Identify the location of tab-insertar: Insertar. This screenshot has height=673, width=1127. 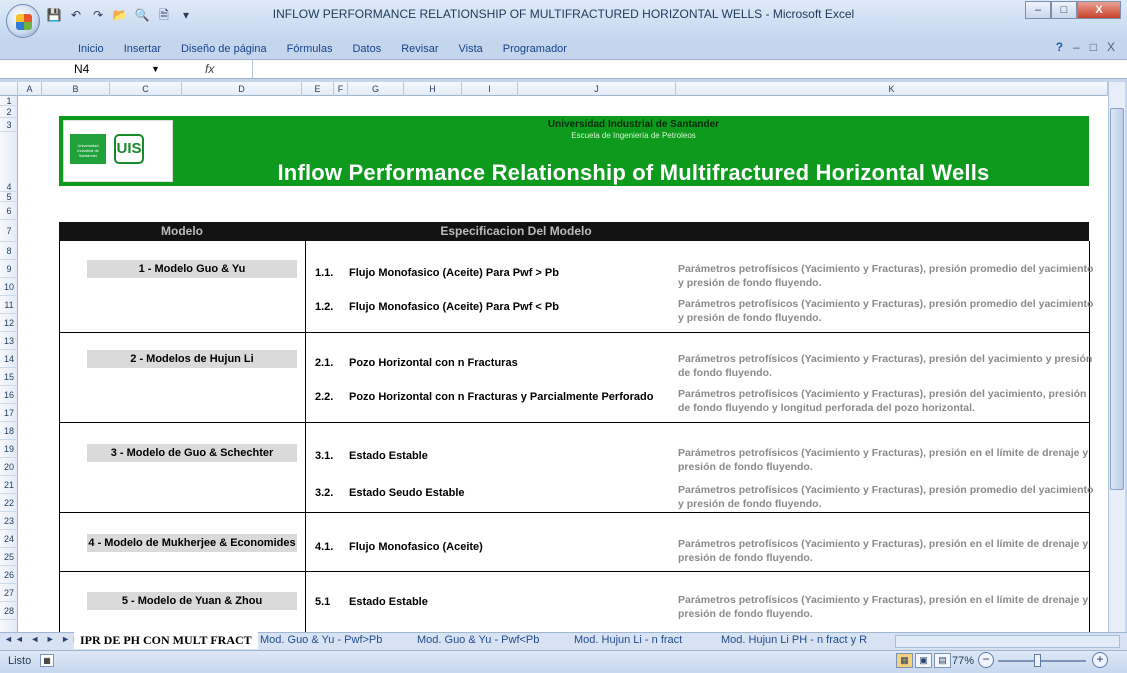
(142, 49).